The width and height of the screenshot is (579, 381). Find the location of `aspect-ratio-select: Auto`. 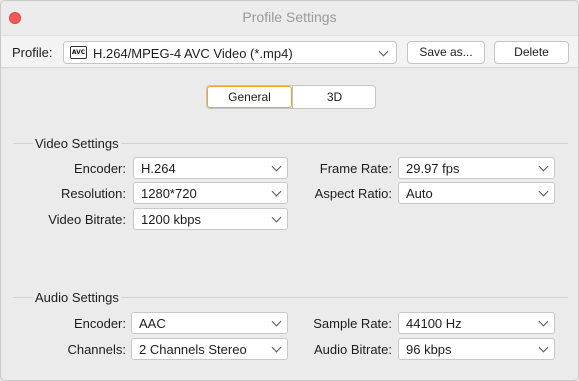

aspect-ratio-select: Auto is located at coordinates (476, 193).